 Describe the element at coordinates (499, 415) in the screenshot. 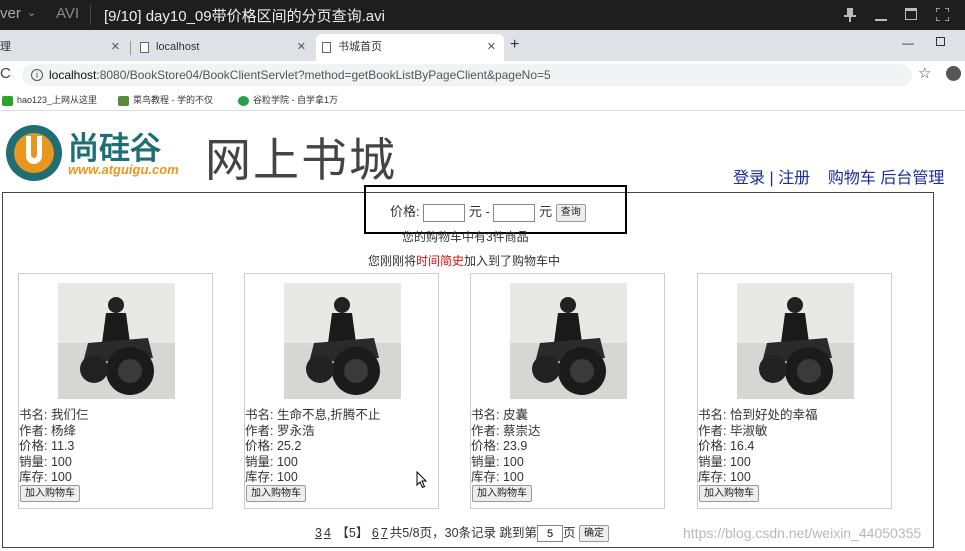

I see `book-name: 书名: 皮囊` at that location.